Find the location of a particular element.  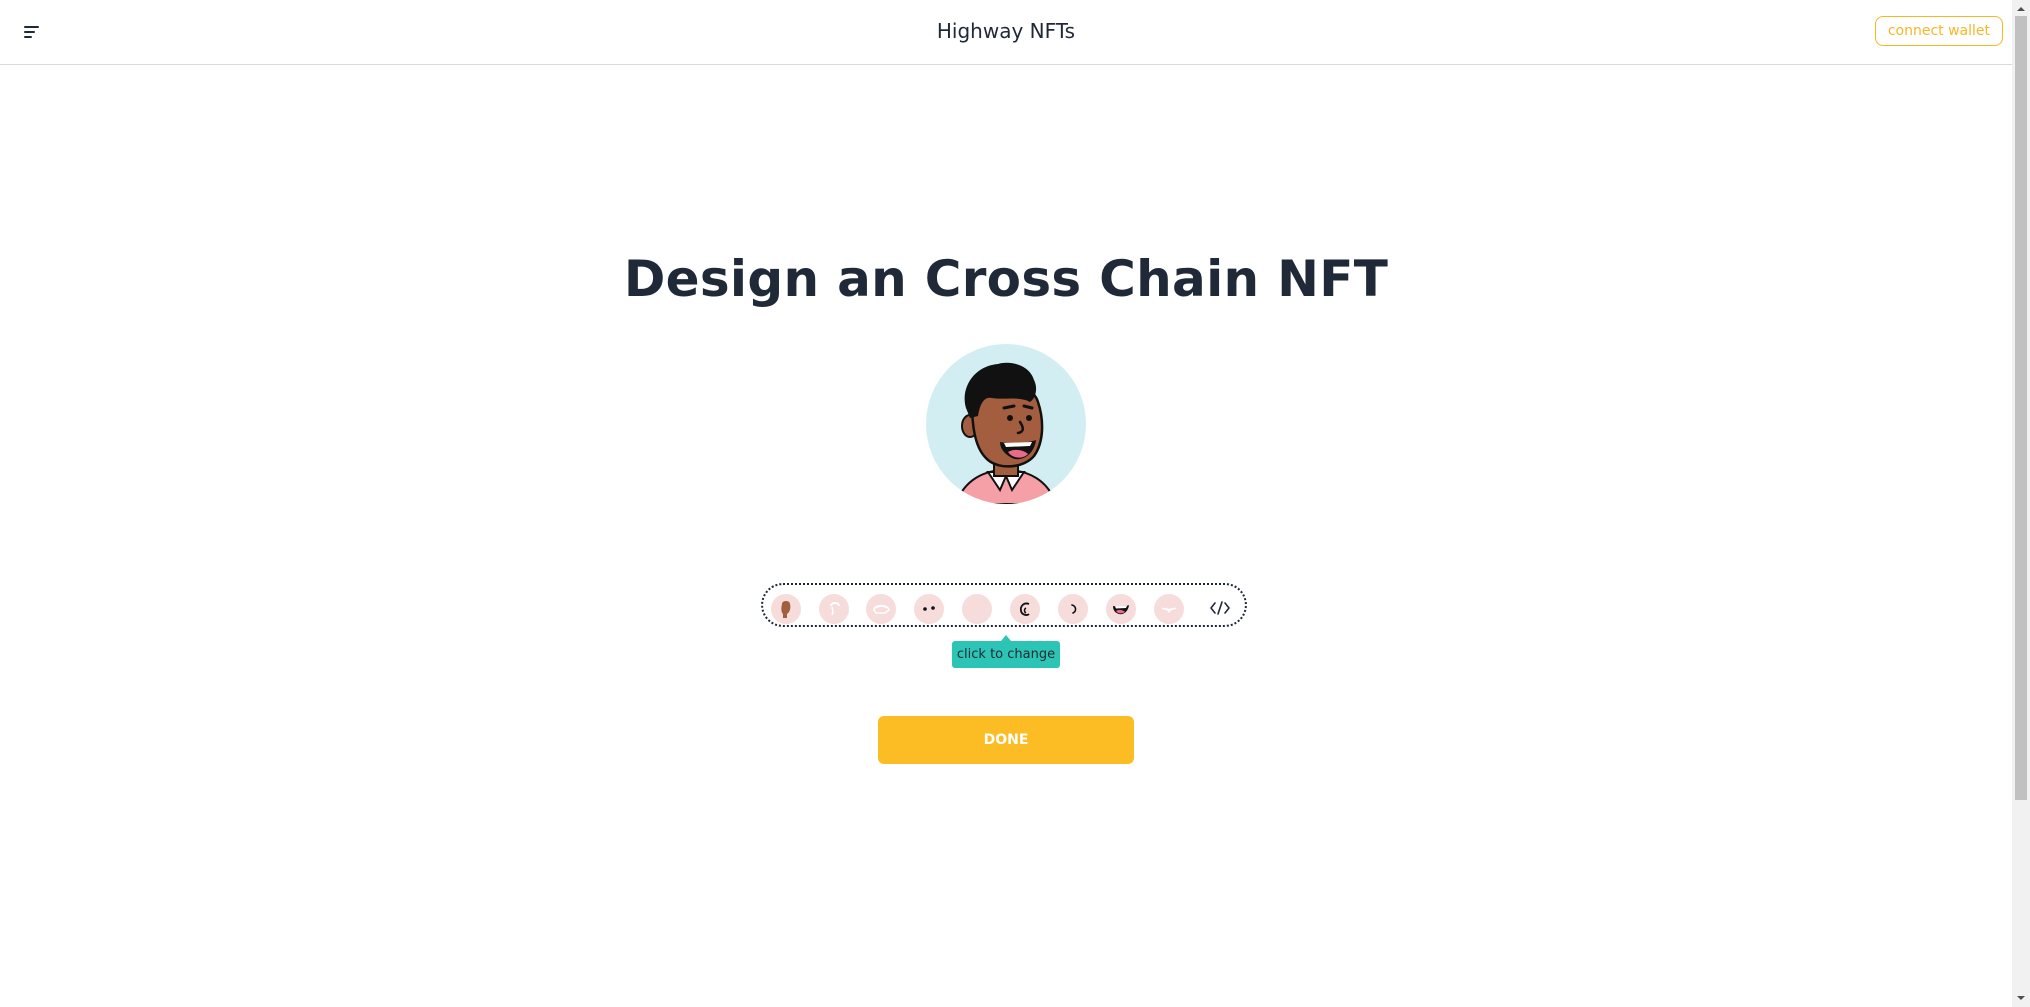

avatar-preview is located at coordinates (1006, 424).